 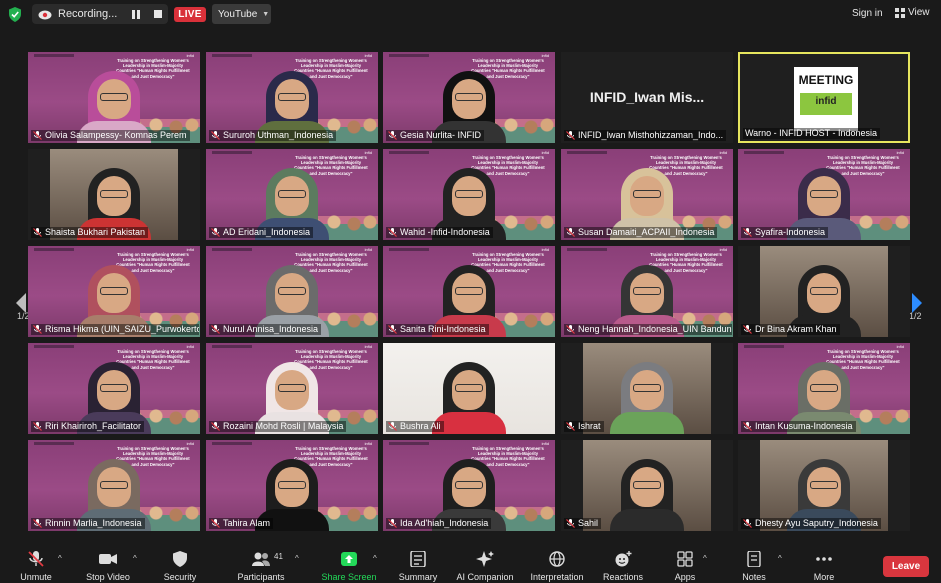 I want to click on apps-button: Apps, so click(x=685, y=561).